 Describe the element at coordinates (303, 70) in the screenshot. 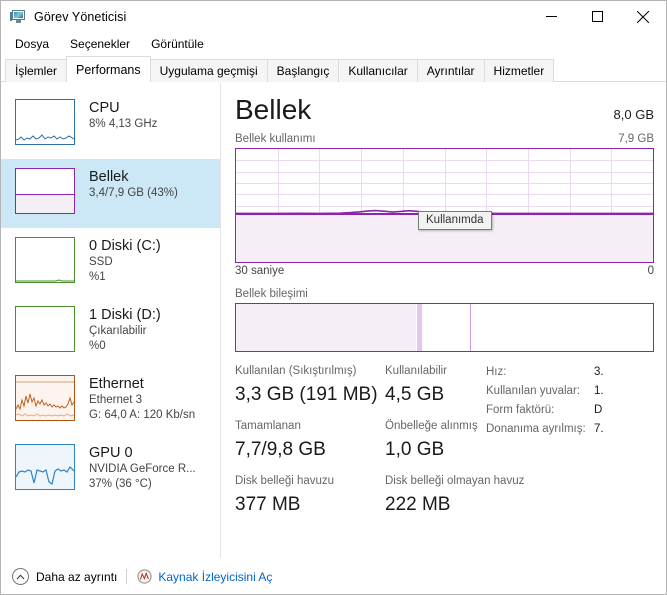

I see `tab-baslangic: Başlangıç` at that location.